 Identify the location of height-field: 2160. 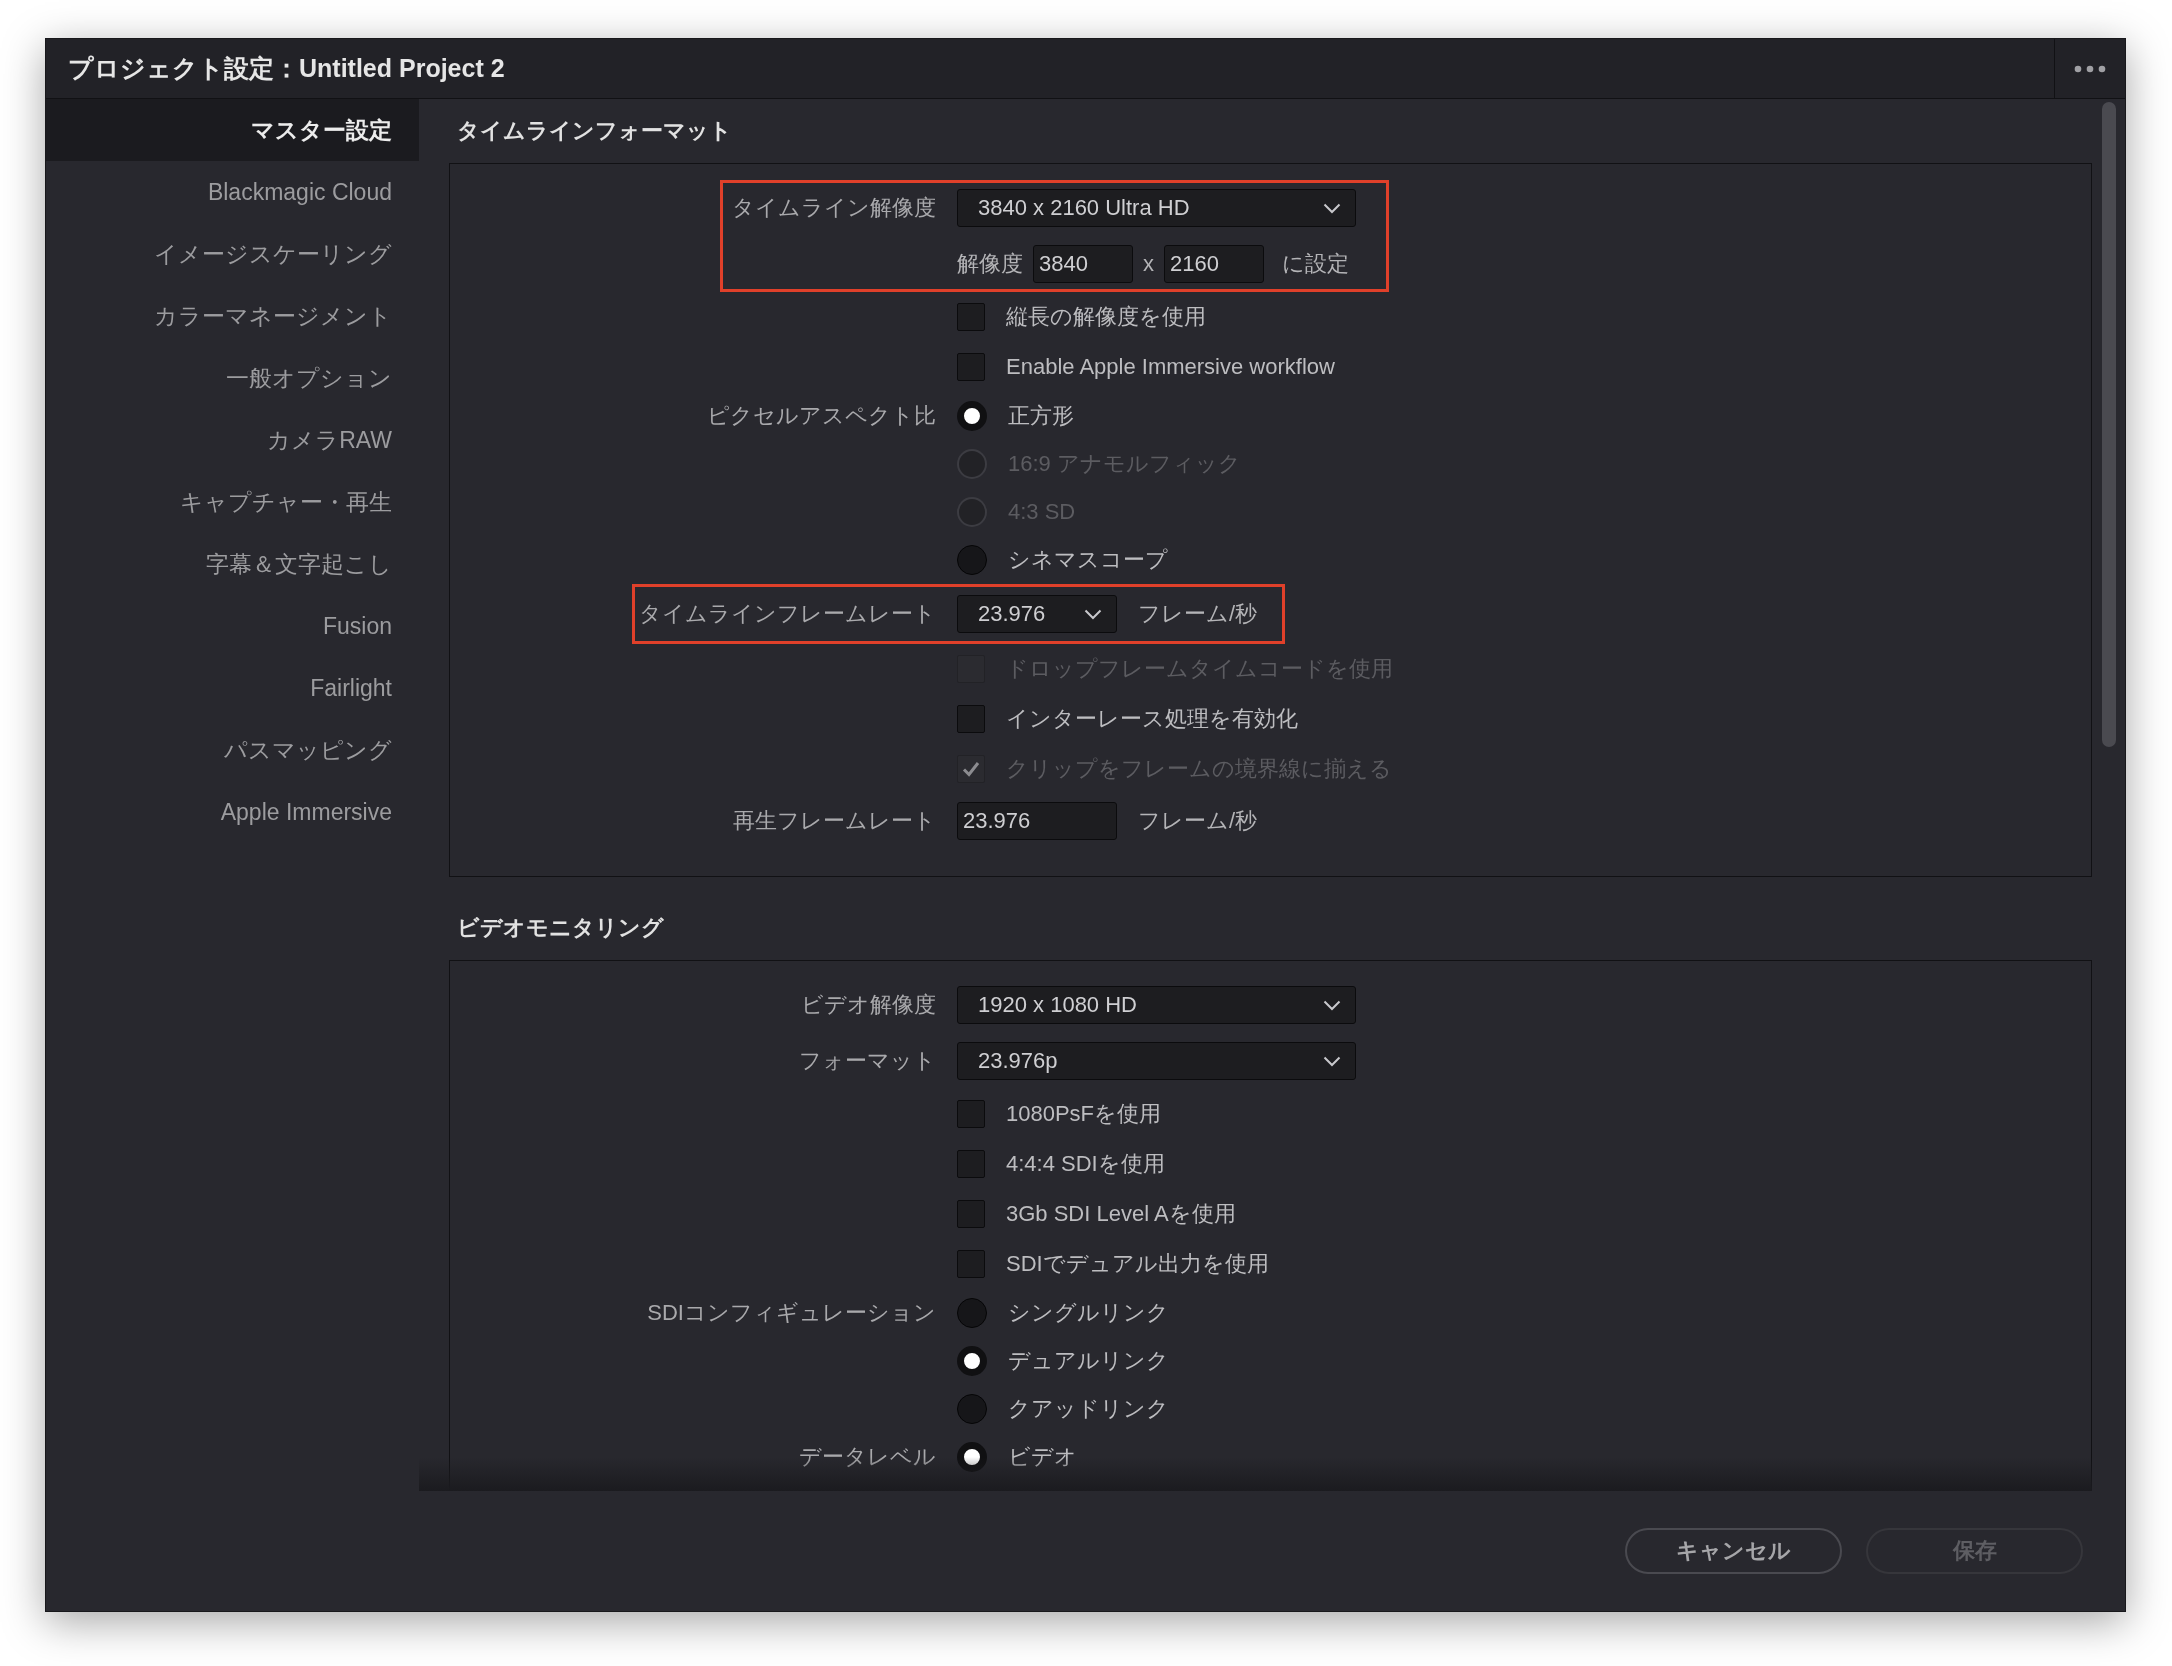
(1214, 264).